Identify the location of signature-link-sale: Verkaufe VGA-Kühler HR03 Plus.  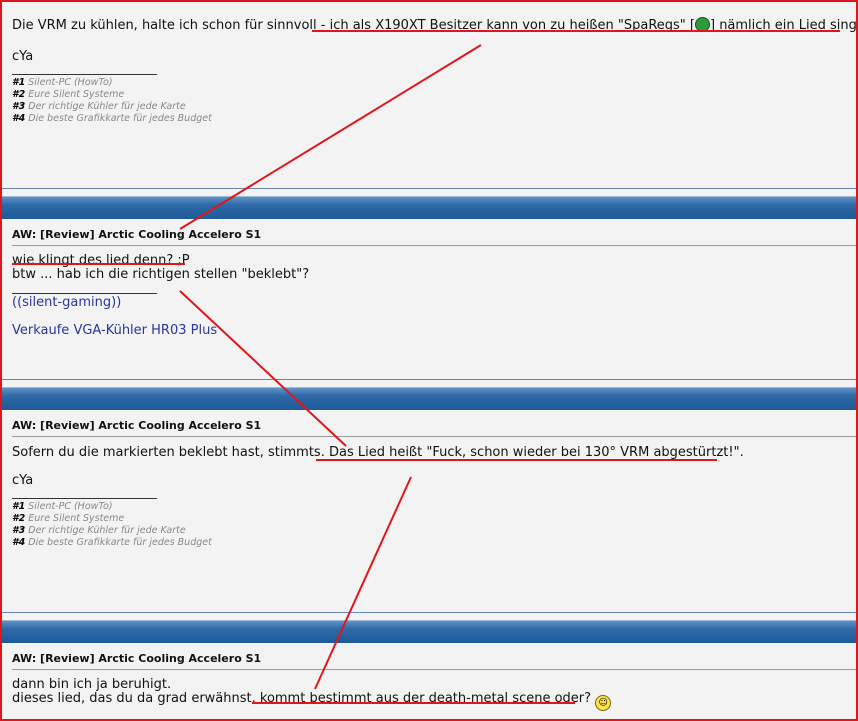
(114, 330).